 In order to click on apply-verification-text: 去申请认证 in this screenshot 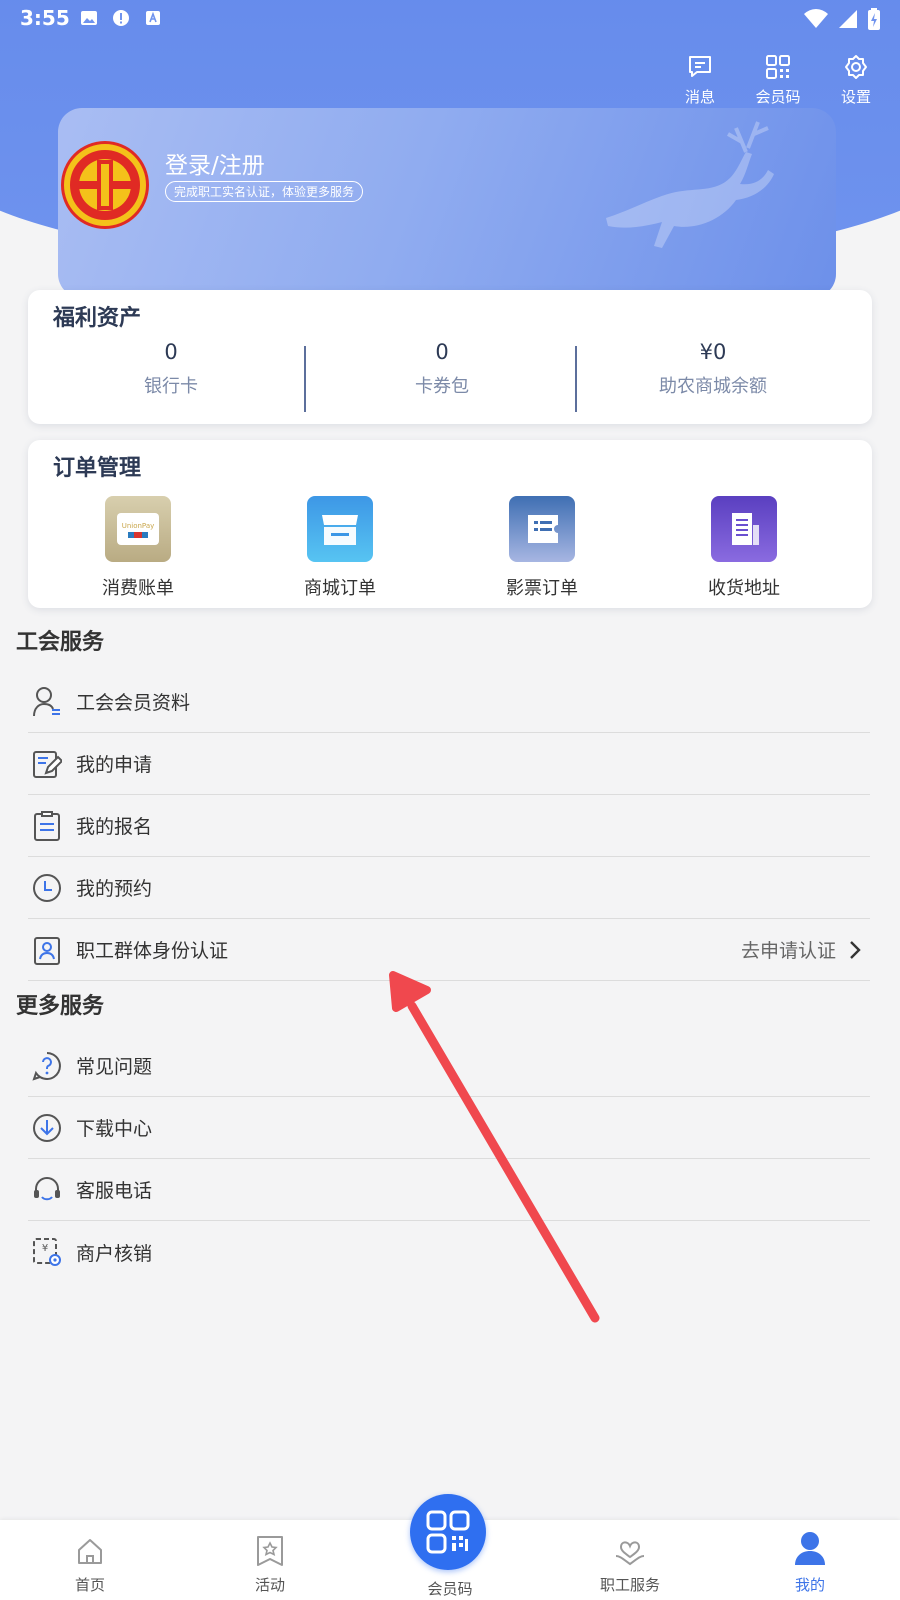, I will do `click(788, 951)`.